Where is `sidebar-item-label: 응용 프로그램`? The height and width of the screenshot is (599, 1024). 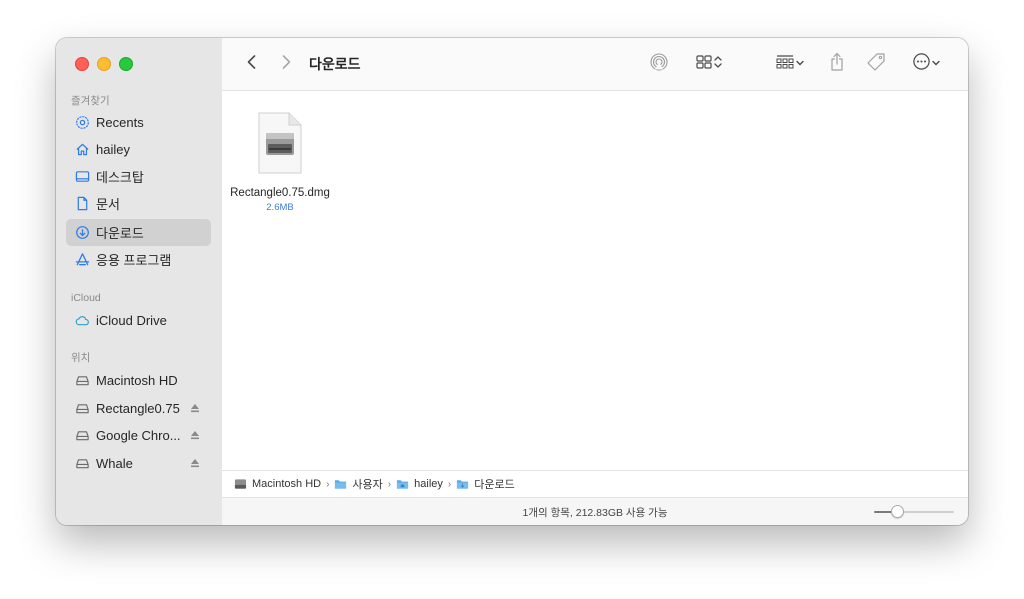
sidebar-item-label: 응용 프로그램 is located at coordinates (134, 260).